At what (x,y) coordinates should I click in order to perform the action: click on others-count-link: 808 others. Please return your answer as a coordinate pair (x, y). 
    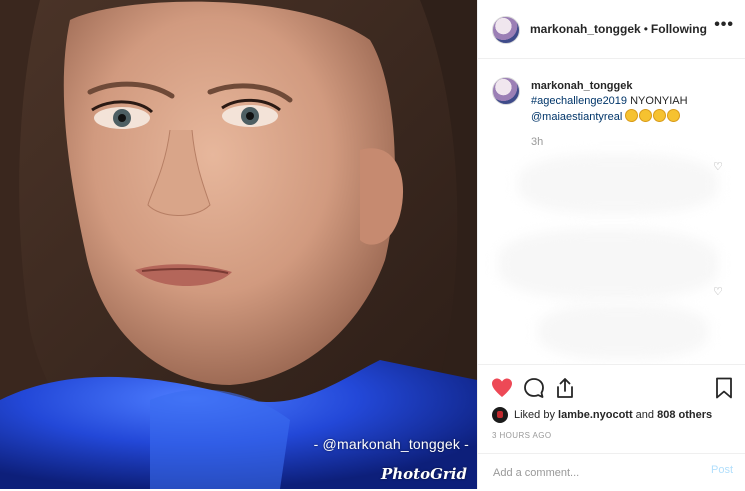
    Looking at the image, I should click on (684, 415).